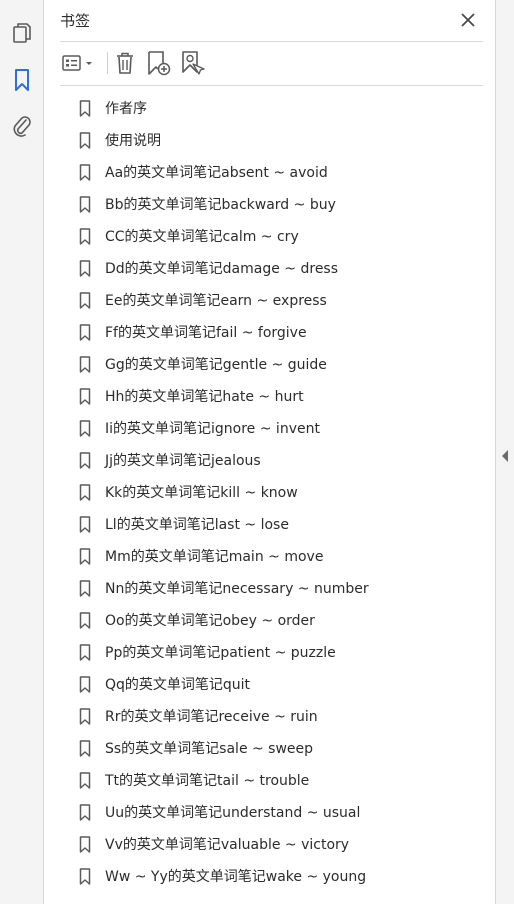  What do you see at coordinates (197, 525) in the screenshot?
I see `bookmark-label: Ll的英文单词笔记last ~ lose` at bounding box center [197, 525].